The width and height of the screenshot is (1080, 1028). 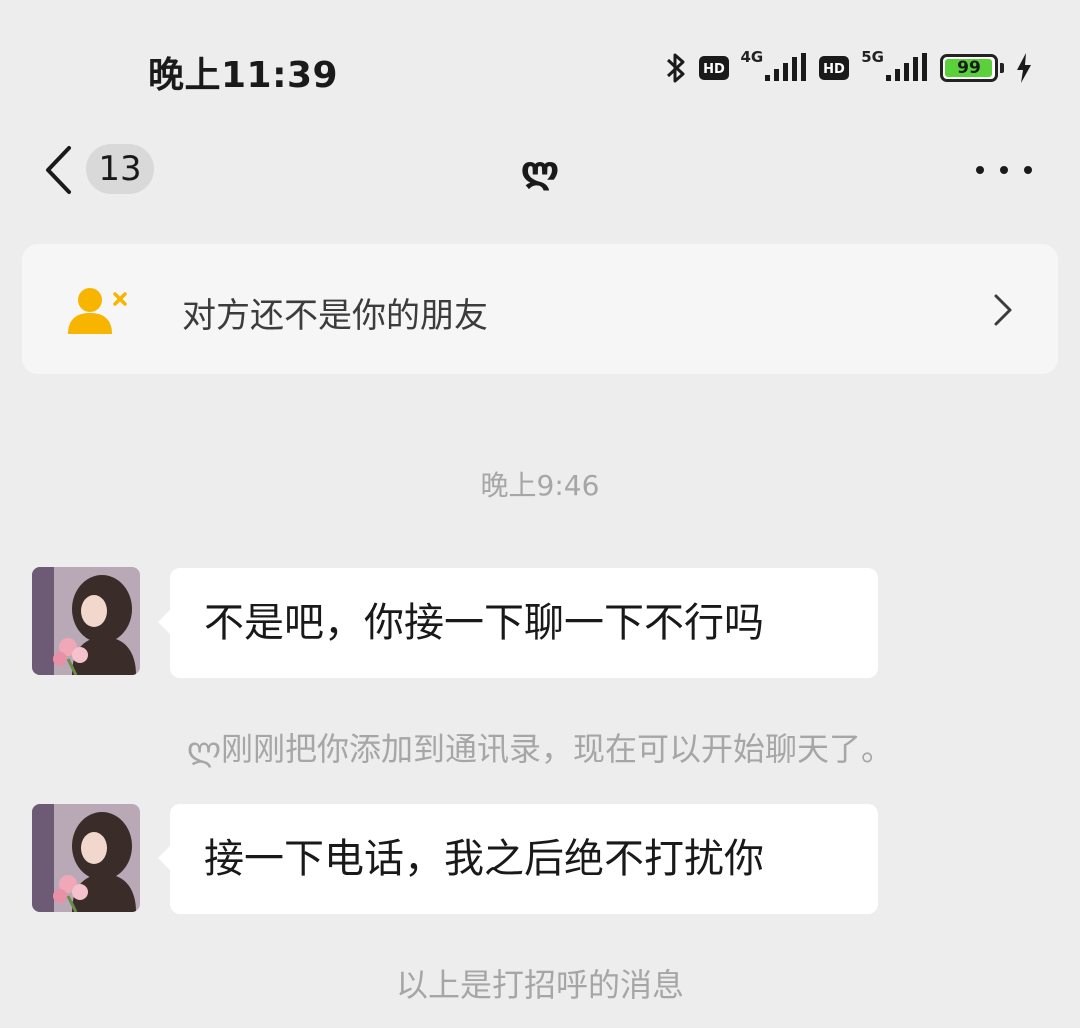 I want to click on chevron-right-icon, so click(x=1003, y=310).